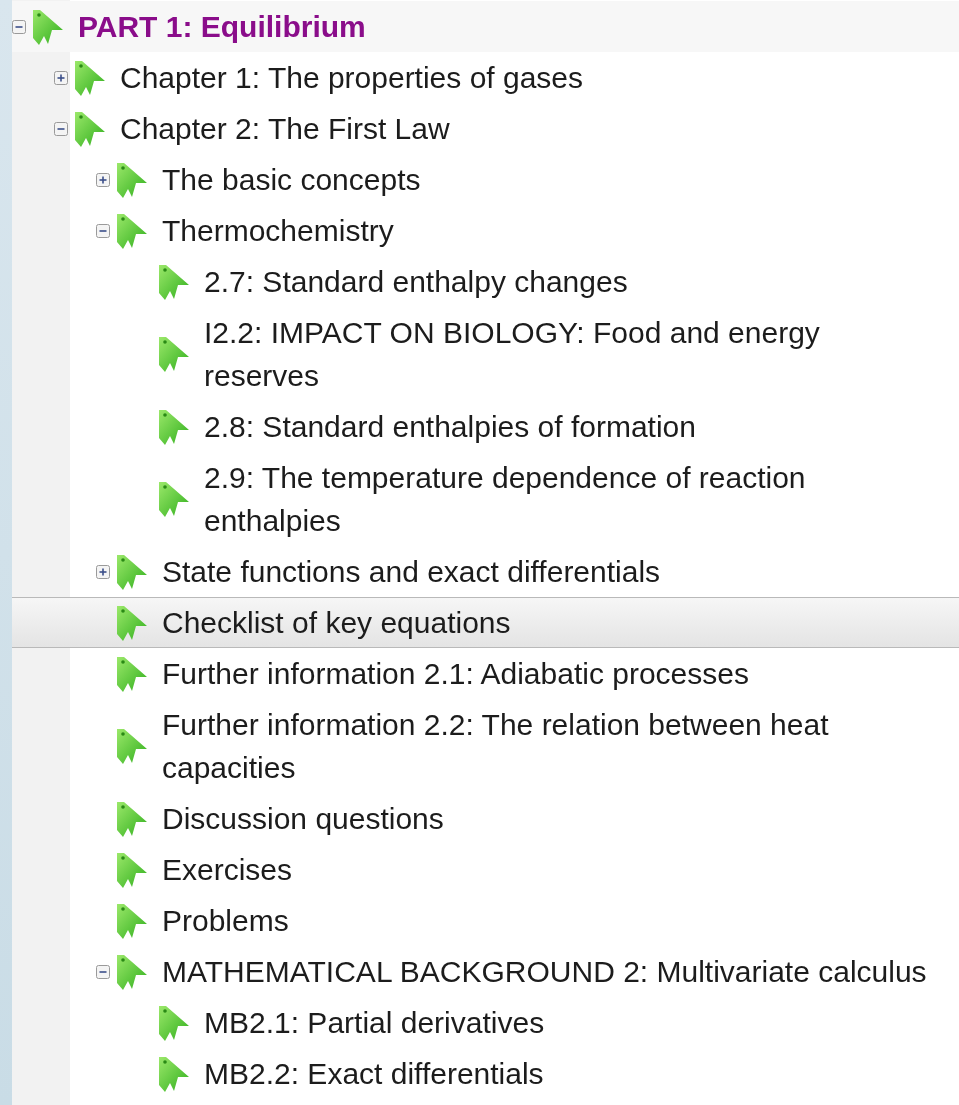 The width and height of the screenshot is (959, 1105). I want to click on tree-row: Checklist of key equations, so click(485, 622).